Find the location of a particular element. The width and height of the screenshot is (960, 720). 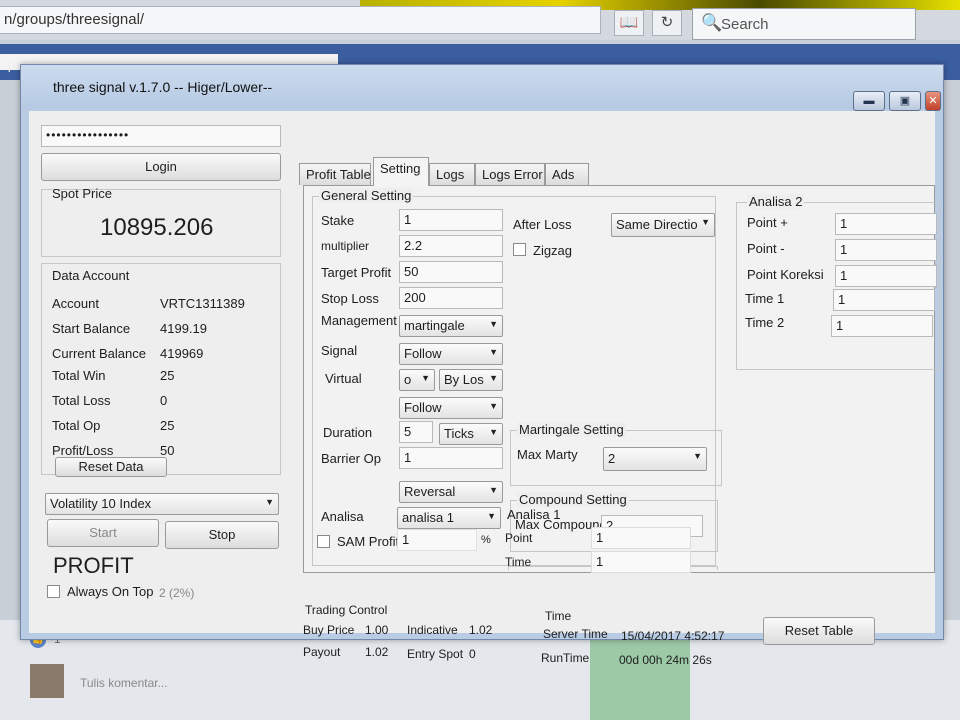

reset-table-button: Reset Table is located at coordinates (819, 631).